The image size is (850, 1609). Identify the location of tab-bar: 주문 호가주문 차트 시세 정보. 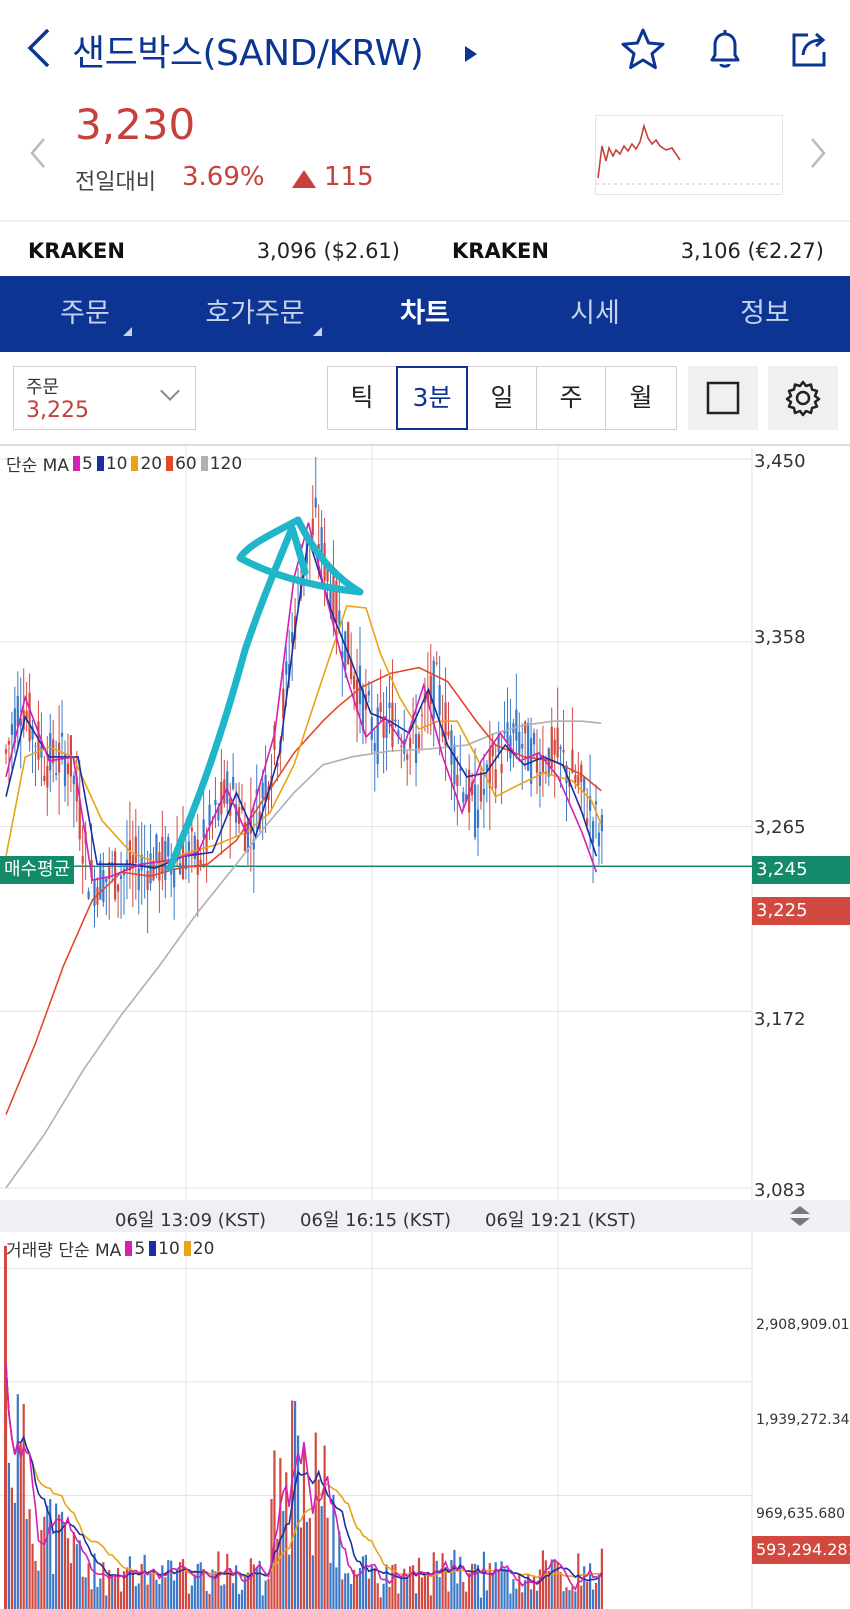
(425, 314).